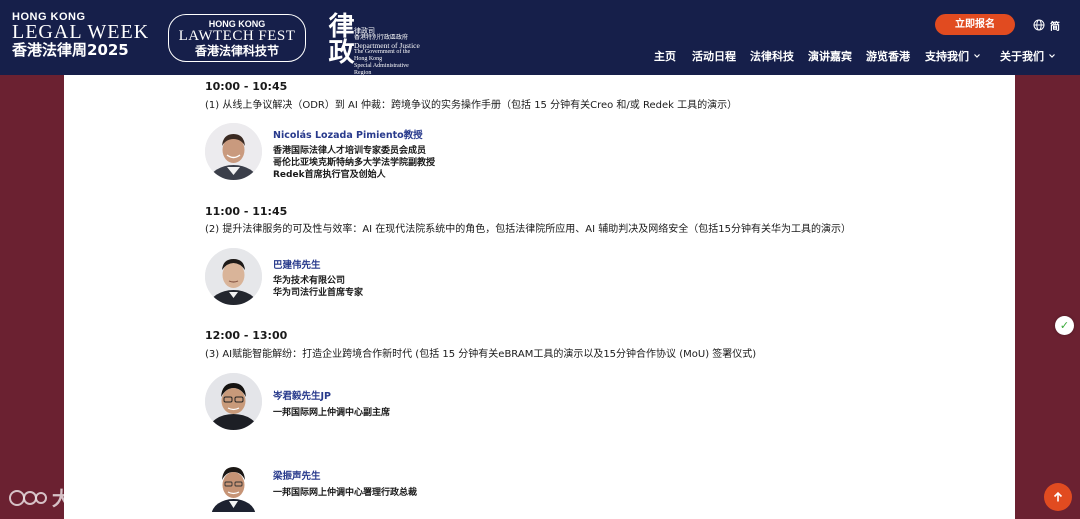  I want to click on language-switcher: 简, so click(1046, 25).